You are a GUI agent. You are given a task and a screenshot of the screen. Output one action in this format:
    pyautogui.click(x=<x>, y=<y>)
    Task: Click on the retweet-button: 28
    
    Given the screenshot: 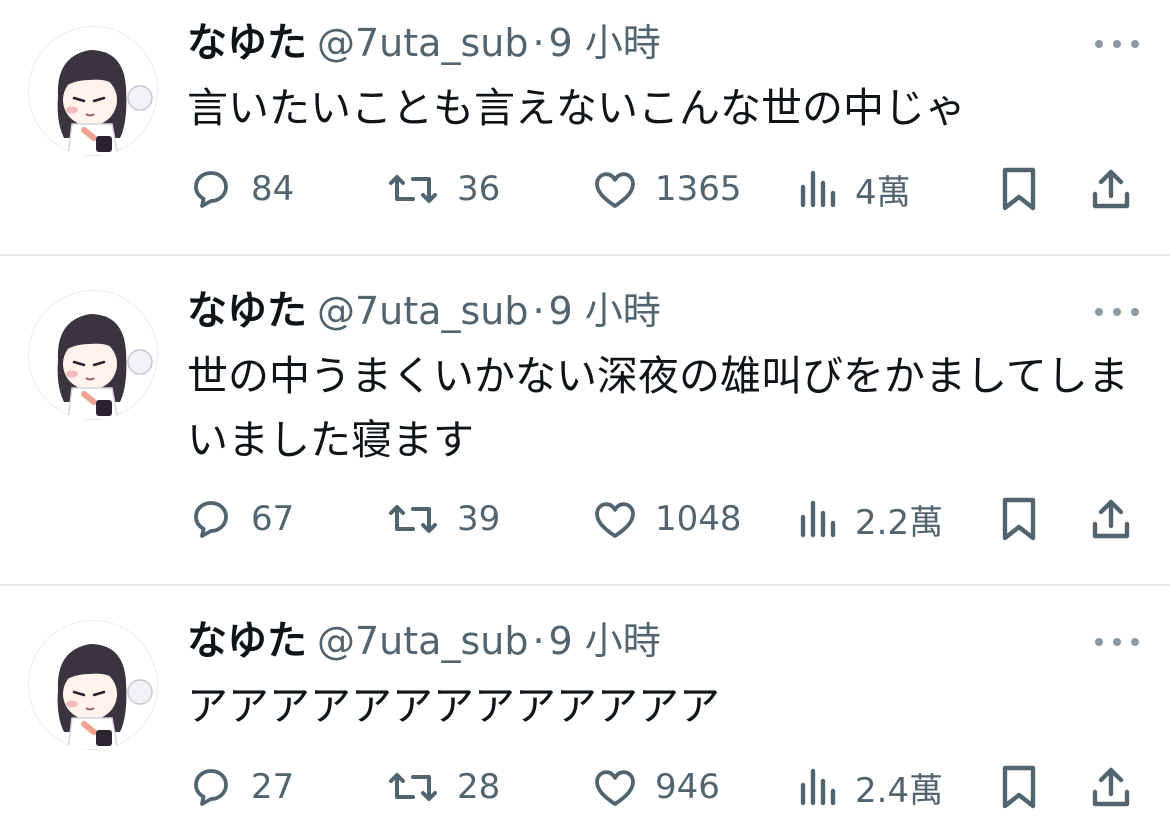 What is the action you would take?
    pyautogui.click(x=442, y=787)
    